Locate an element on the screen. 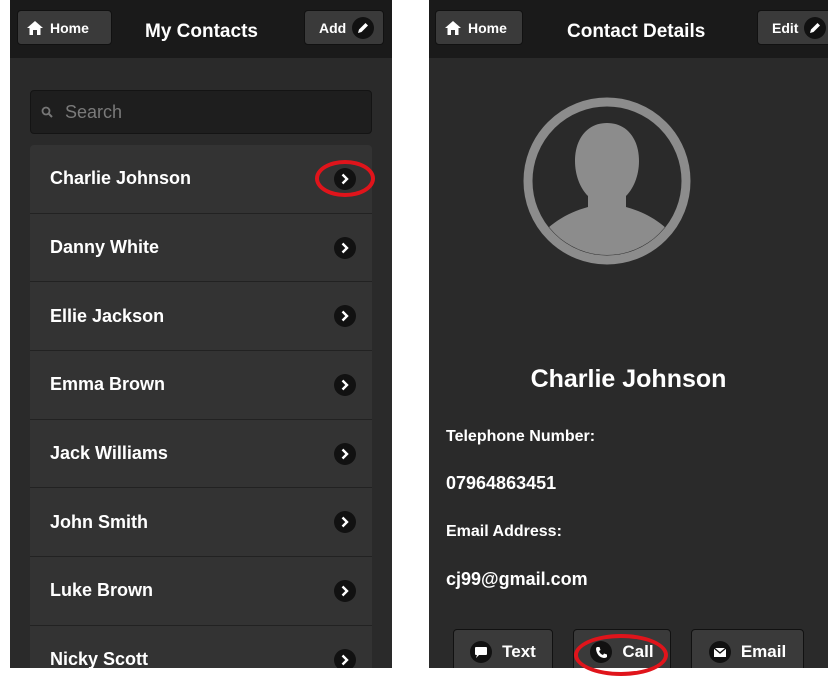  edit-button: Edit is located at coordinates (792, 27).